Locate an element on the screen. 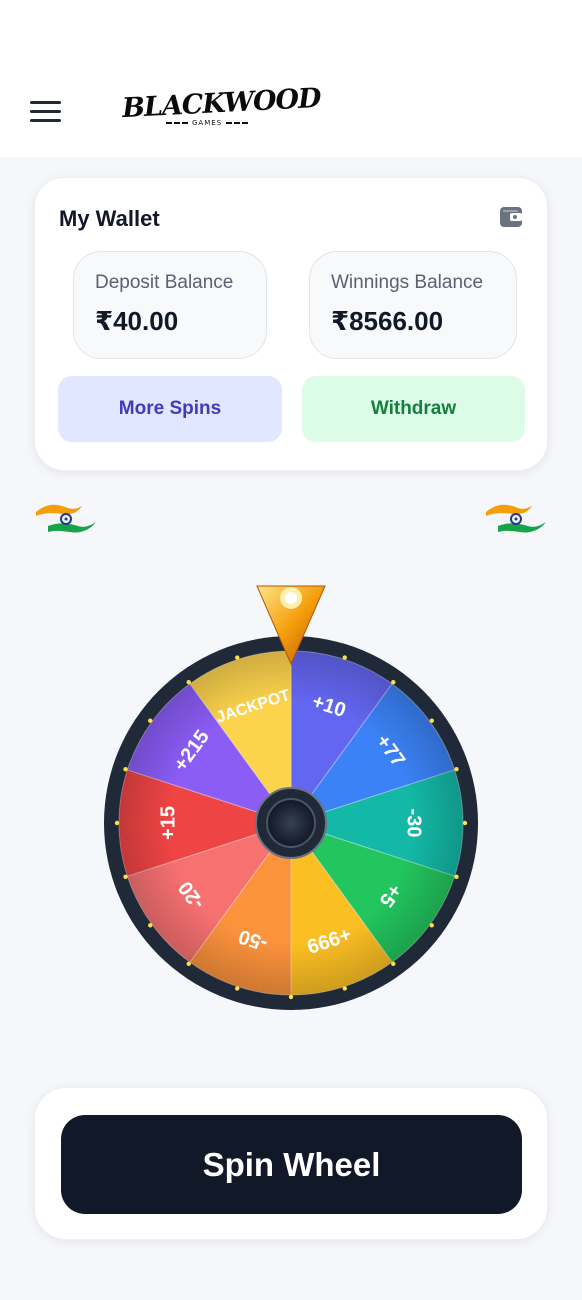 This screenshot has width=582, height=1300. wheel-segment-label: -30 is located at coordinates (414, 823).